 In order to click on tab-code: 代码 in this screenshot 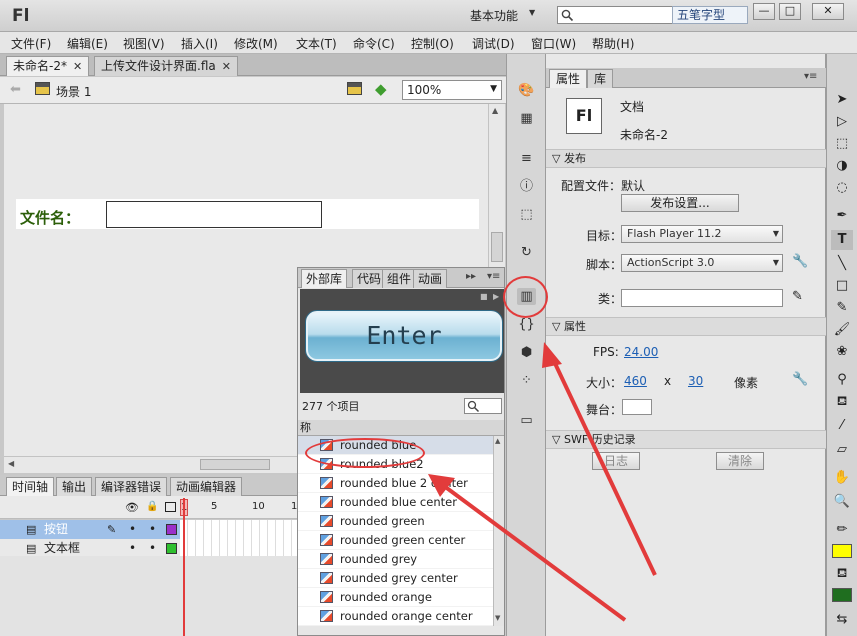, I will do `click(369, 278)`.